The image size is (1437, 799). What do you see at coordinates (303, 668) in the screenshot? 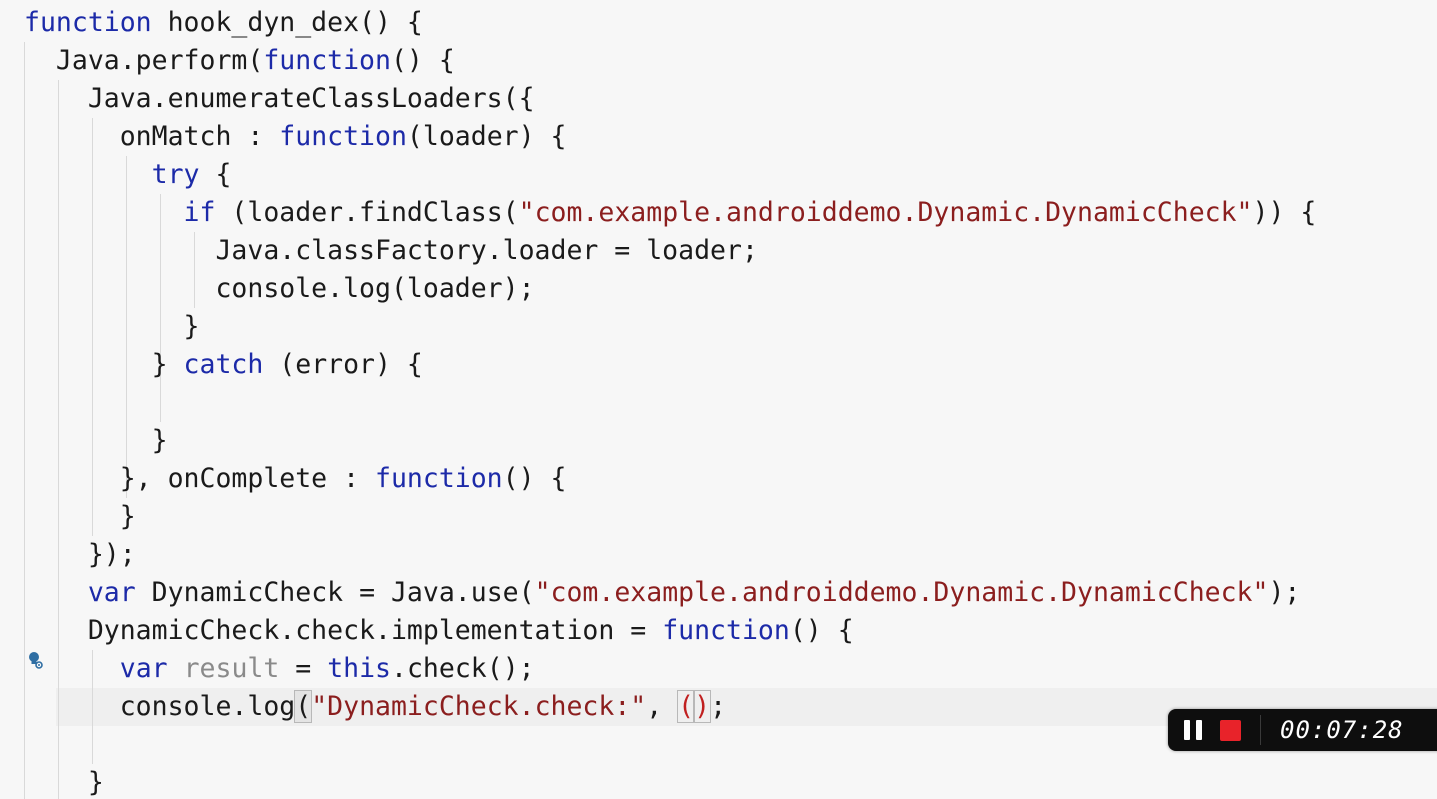
I see `code-token: =` at bounding box center [303, 668].